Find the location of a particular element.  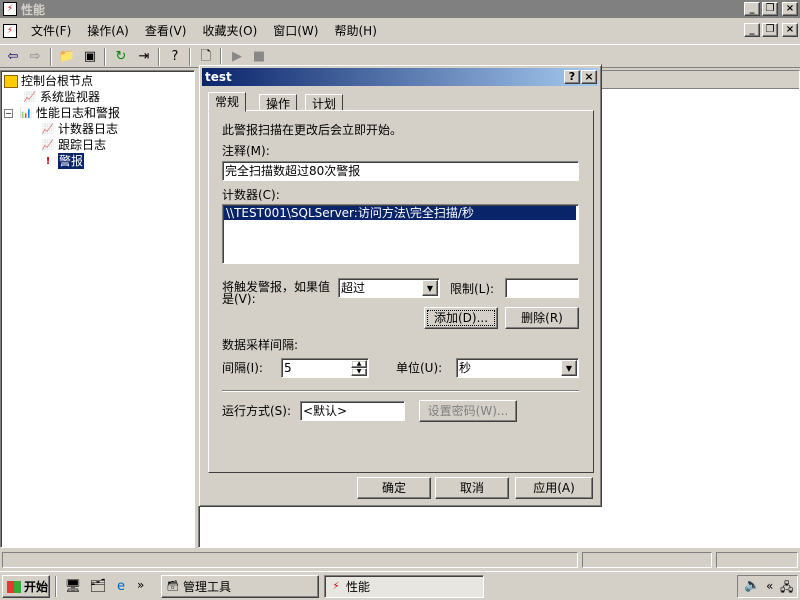

tray-expand-icon: « is located at coordinates (769, 586).